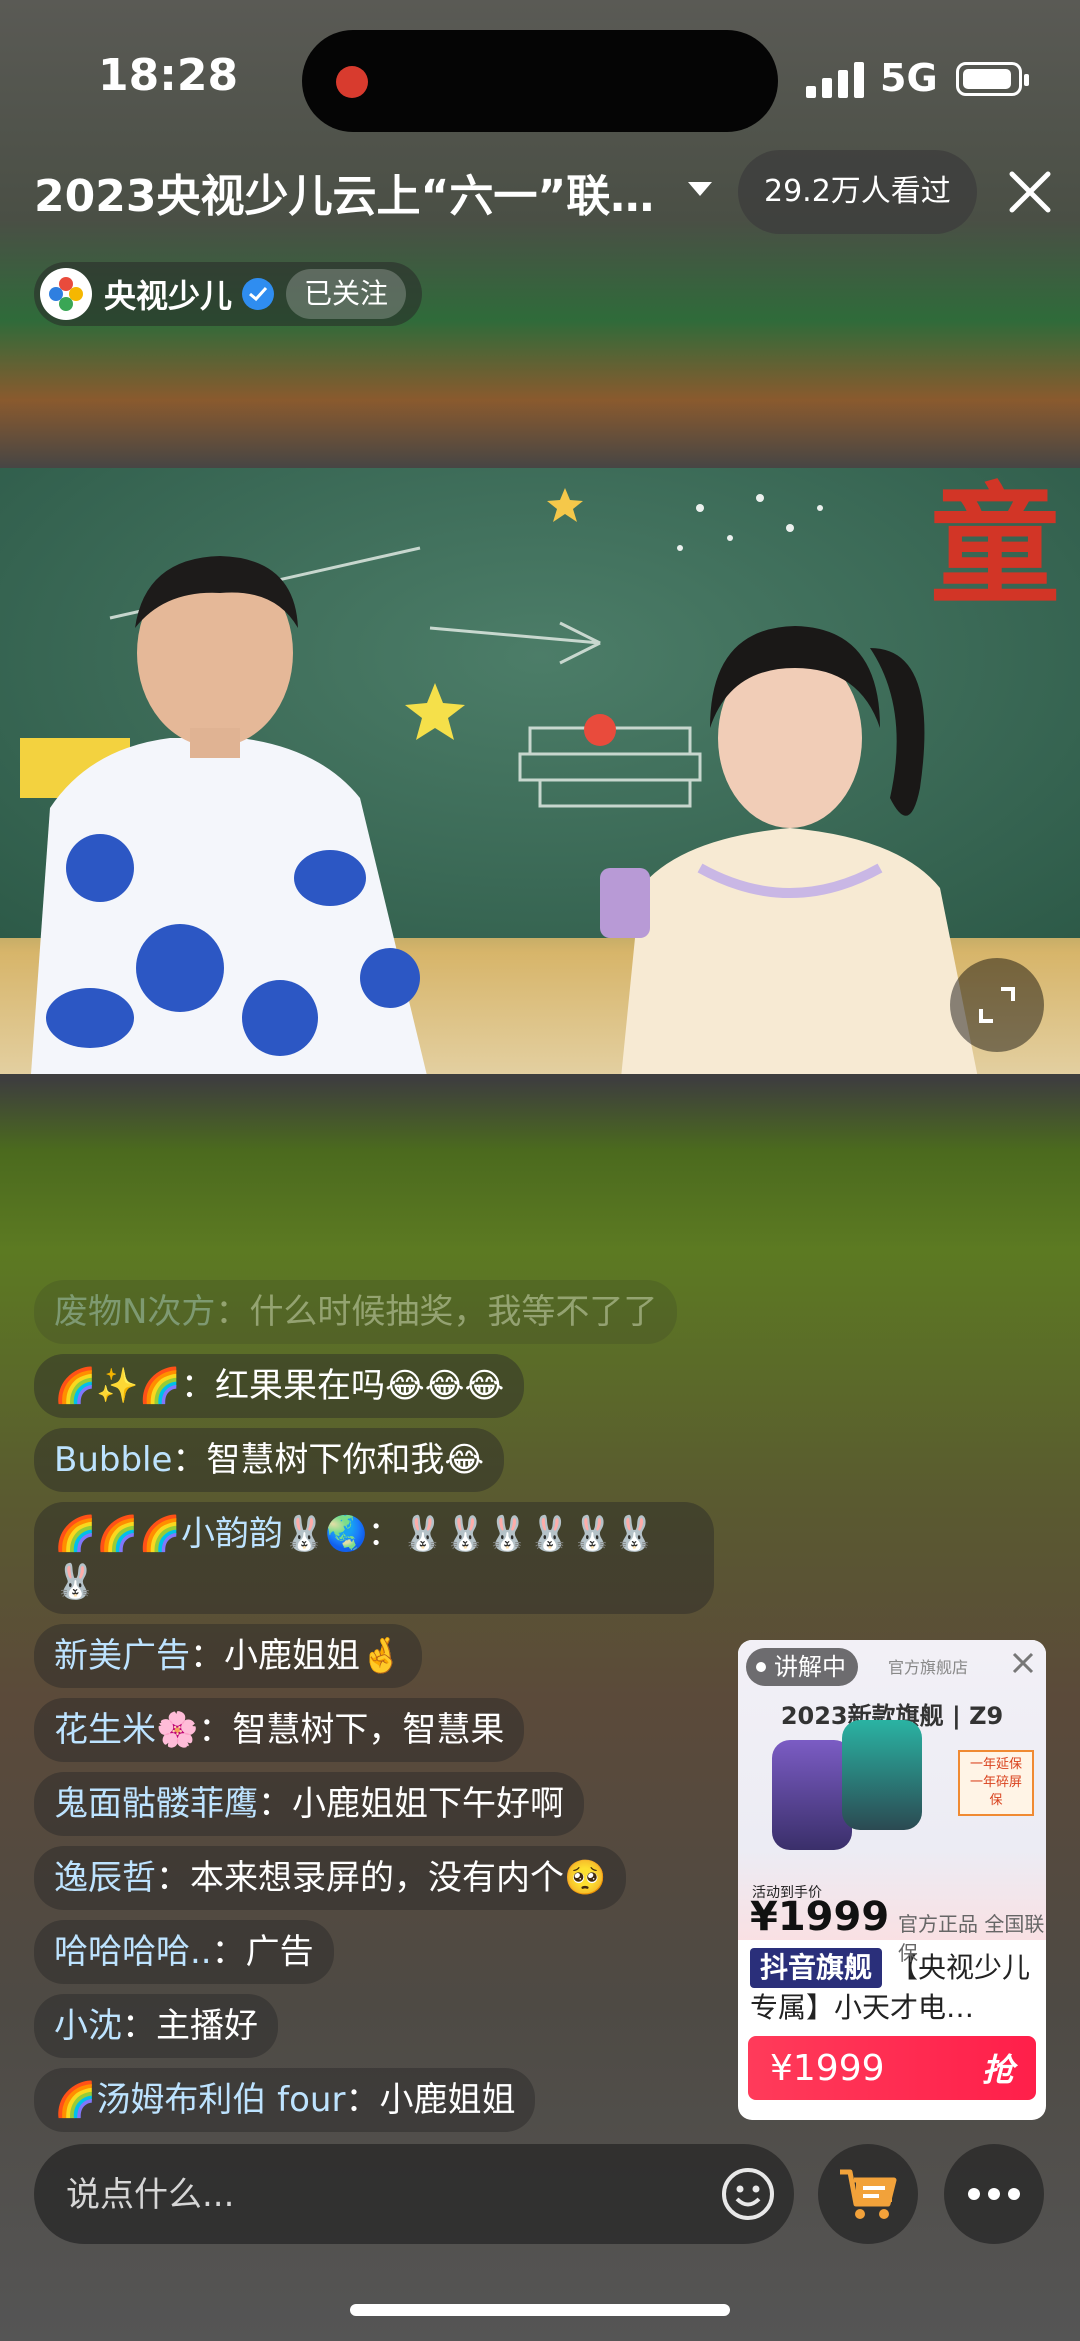 This screenshot has height=2341, width=1080. What do you see at coordinates (168, 75) in the screenshot?
I see `status-time: 18:28` at bounding box center [168, 75].